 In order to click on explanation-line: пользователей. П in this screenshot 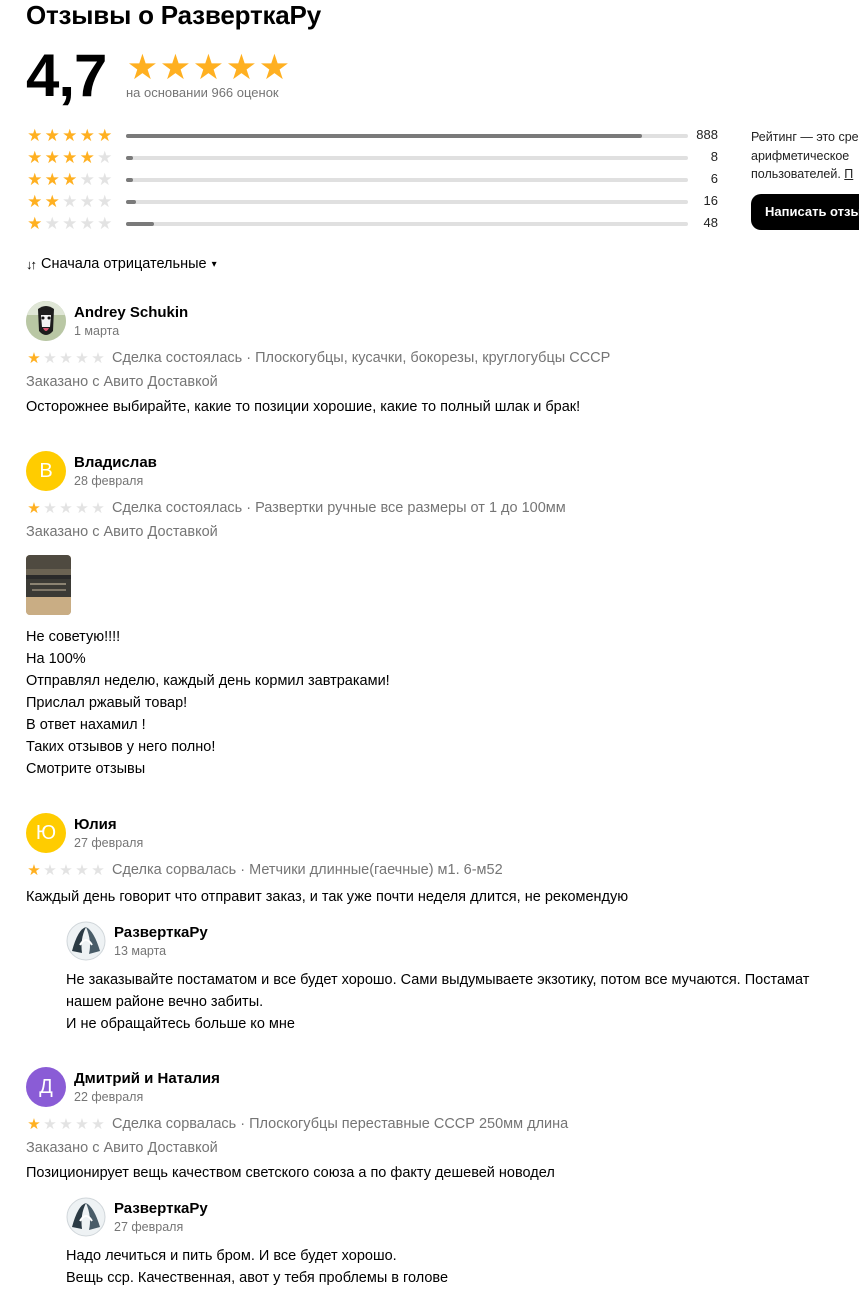, I will do `click(805, 174)`.